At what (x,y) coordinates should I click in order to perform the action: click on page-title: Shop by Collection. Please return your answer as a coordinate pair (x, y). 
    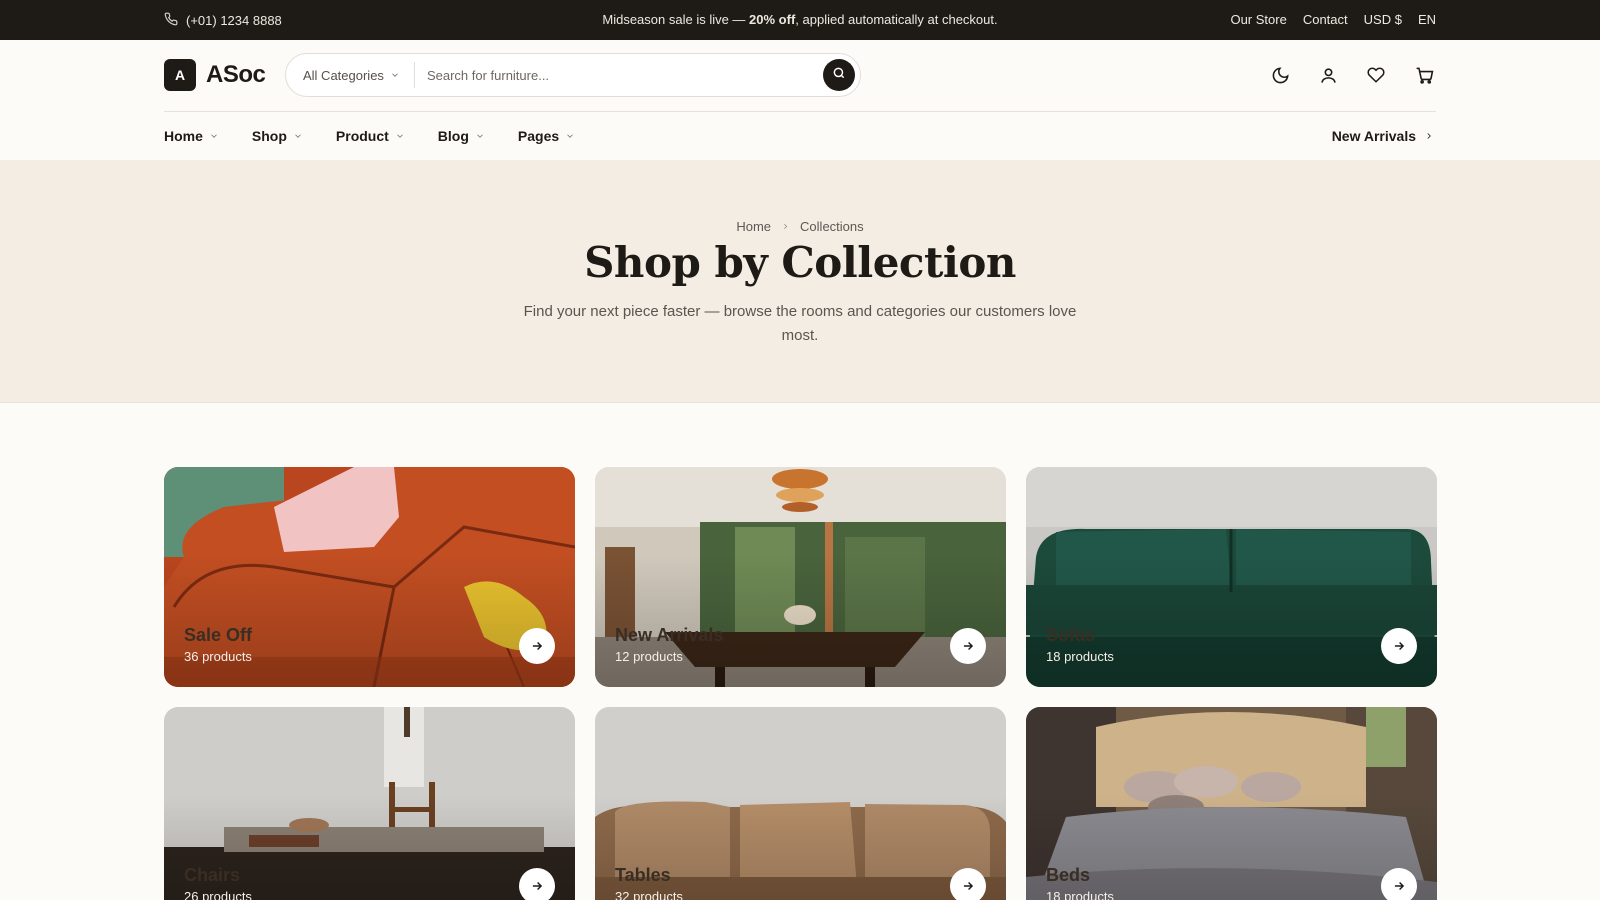
    Looking at the image, I should click on (800, 262).